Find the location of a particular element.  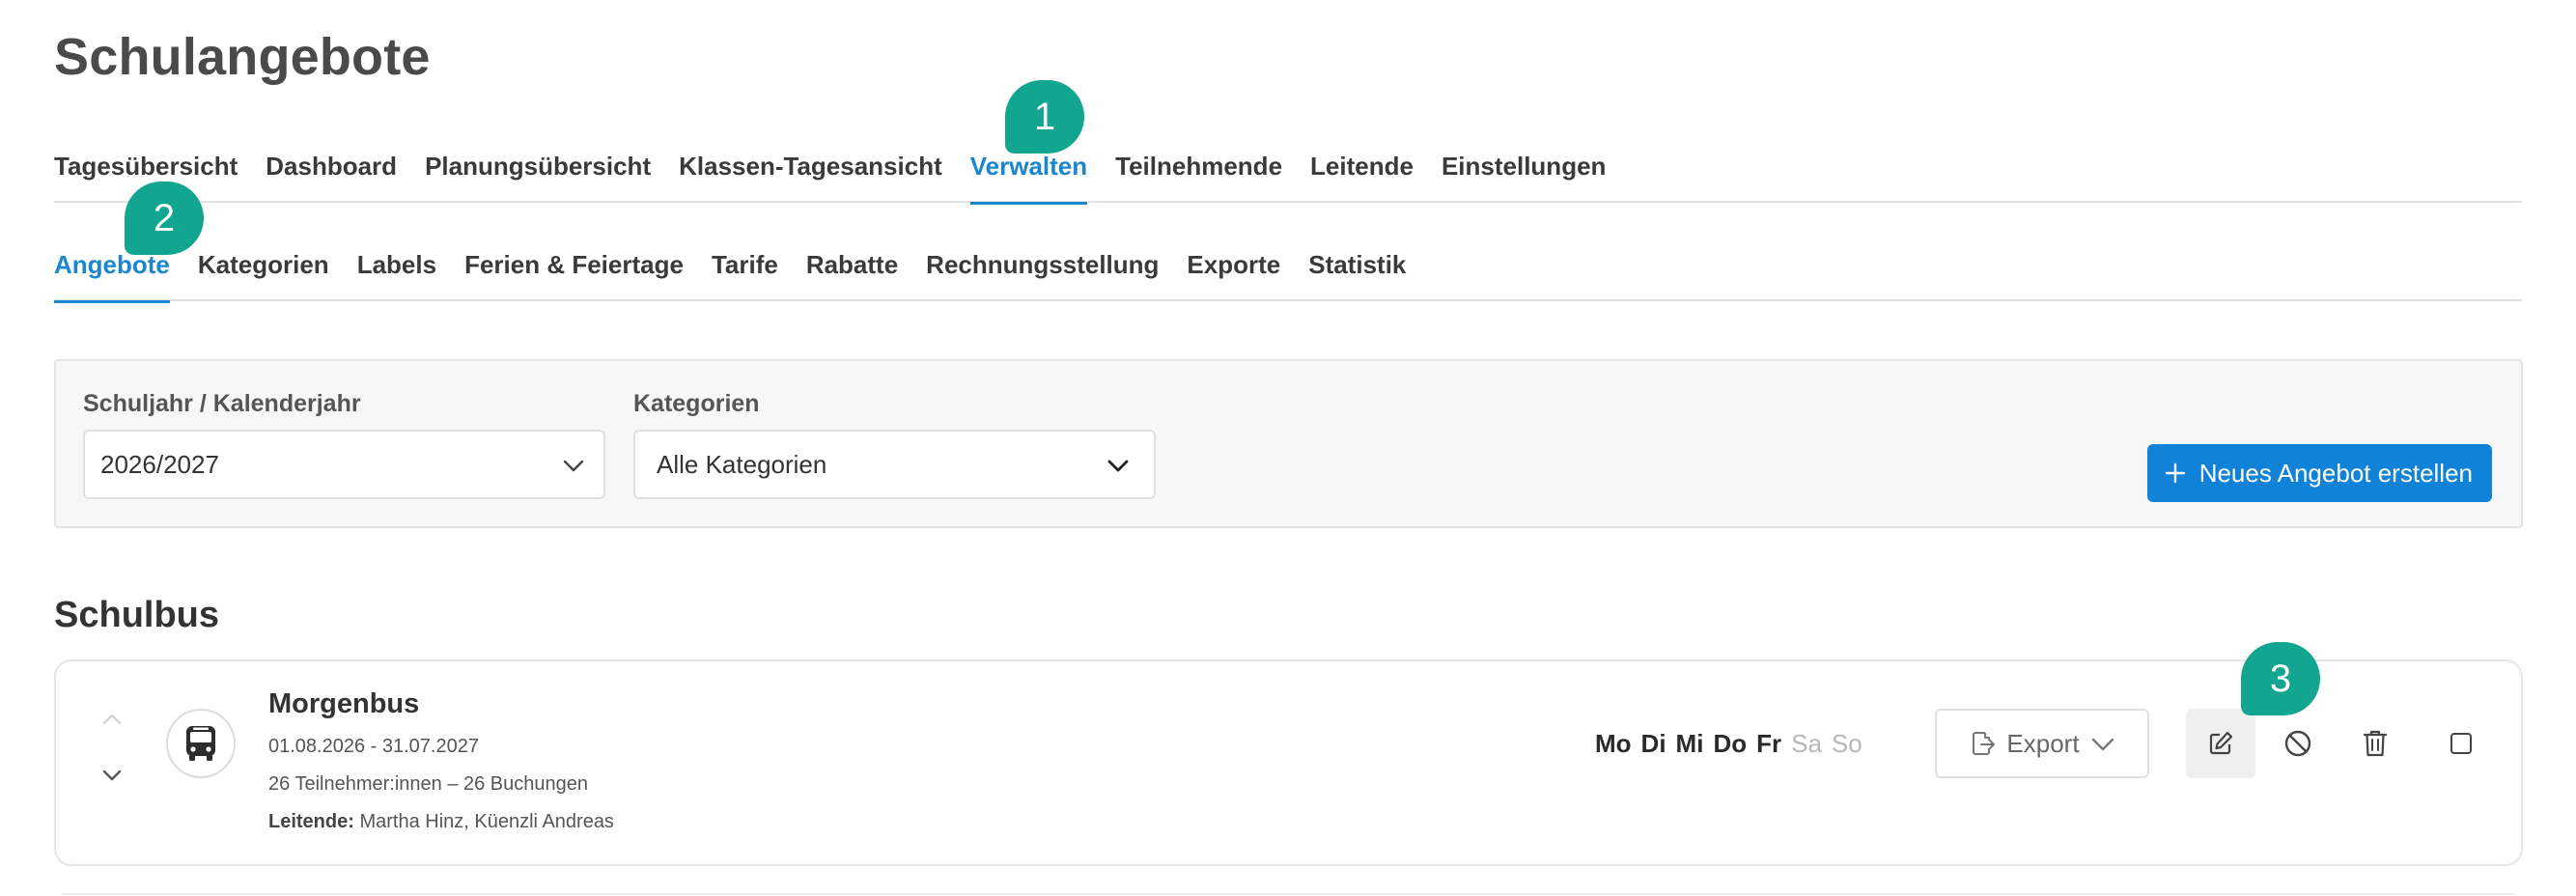

weekday-list: Mo Di Mi Do Fr Sa So is located at coordinates (1729, 744).